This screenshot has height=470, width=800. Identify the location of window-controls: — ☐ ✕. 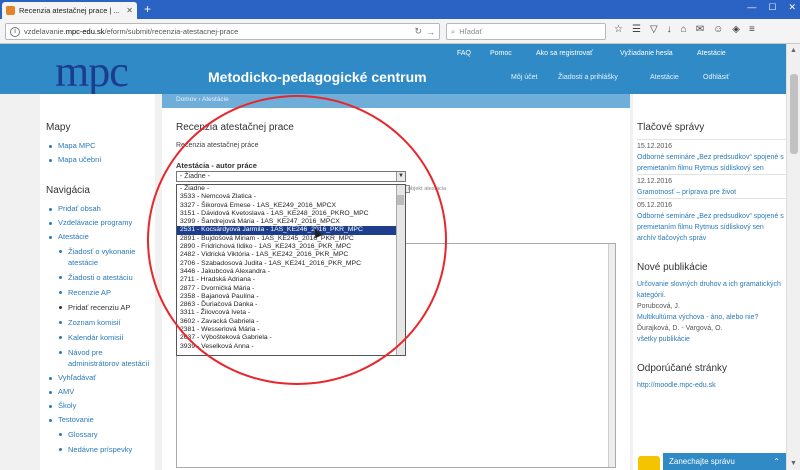
(771, 7).